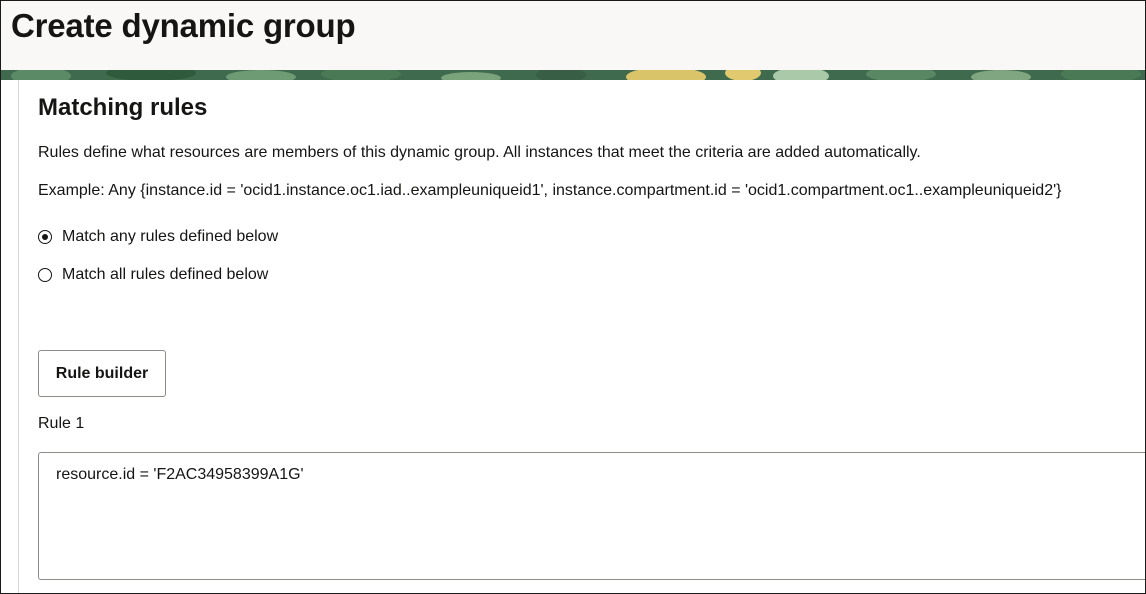 Image resolution: width=1146 pixels, height=594 pixels. Describe the element at coordinates (123, 107) in the screenshot. I see `section-title: Matching rules` at that location.